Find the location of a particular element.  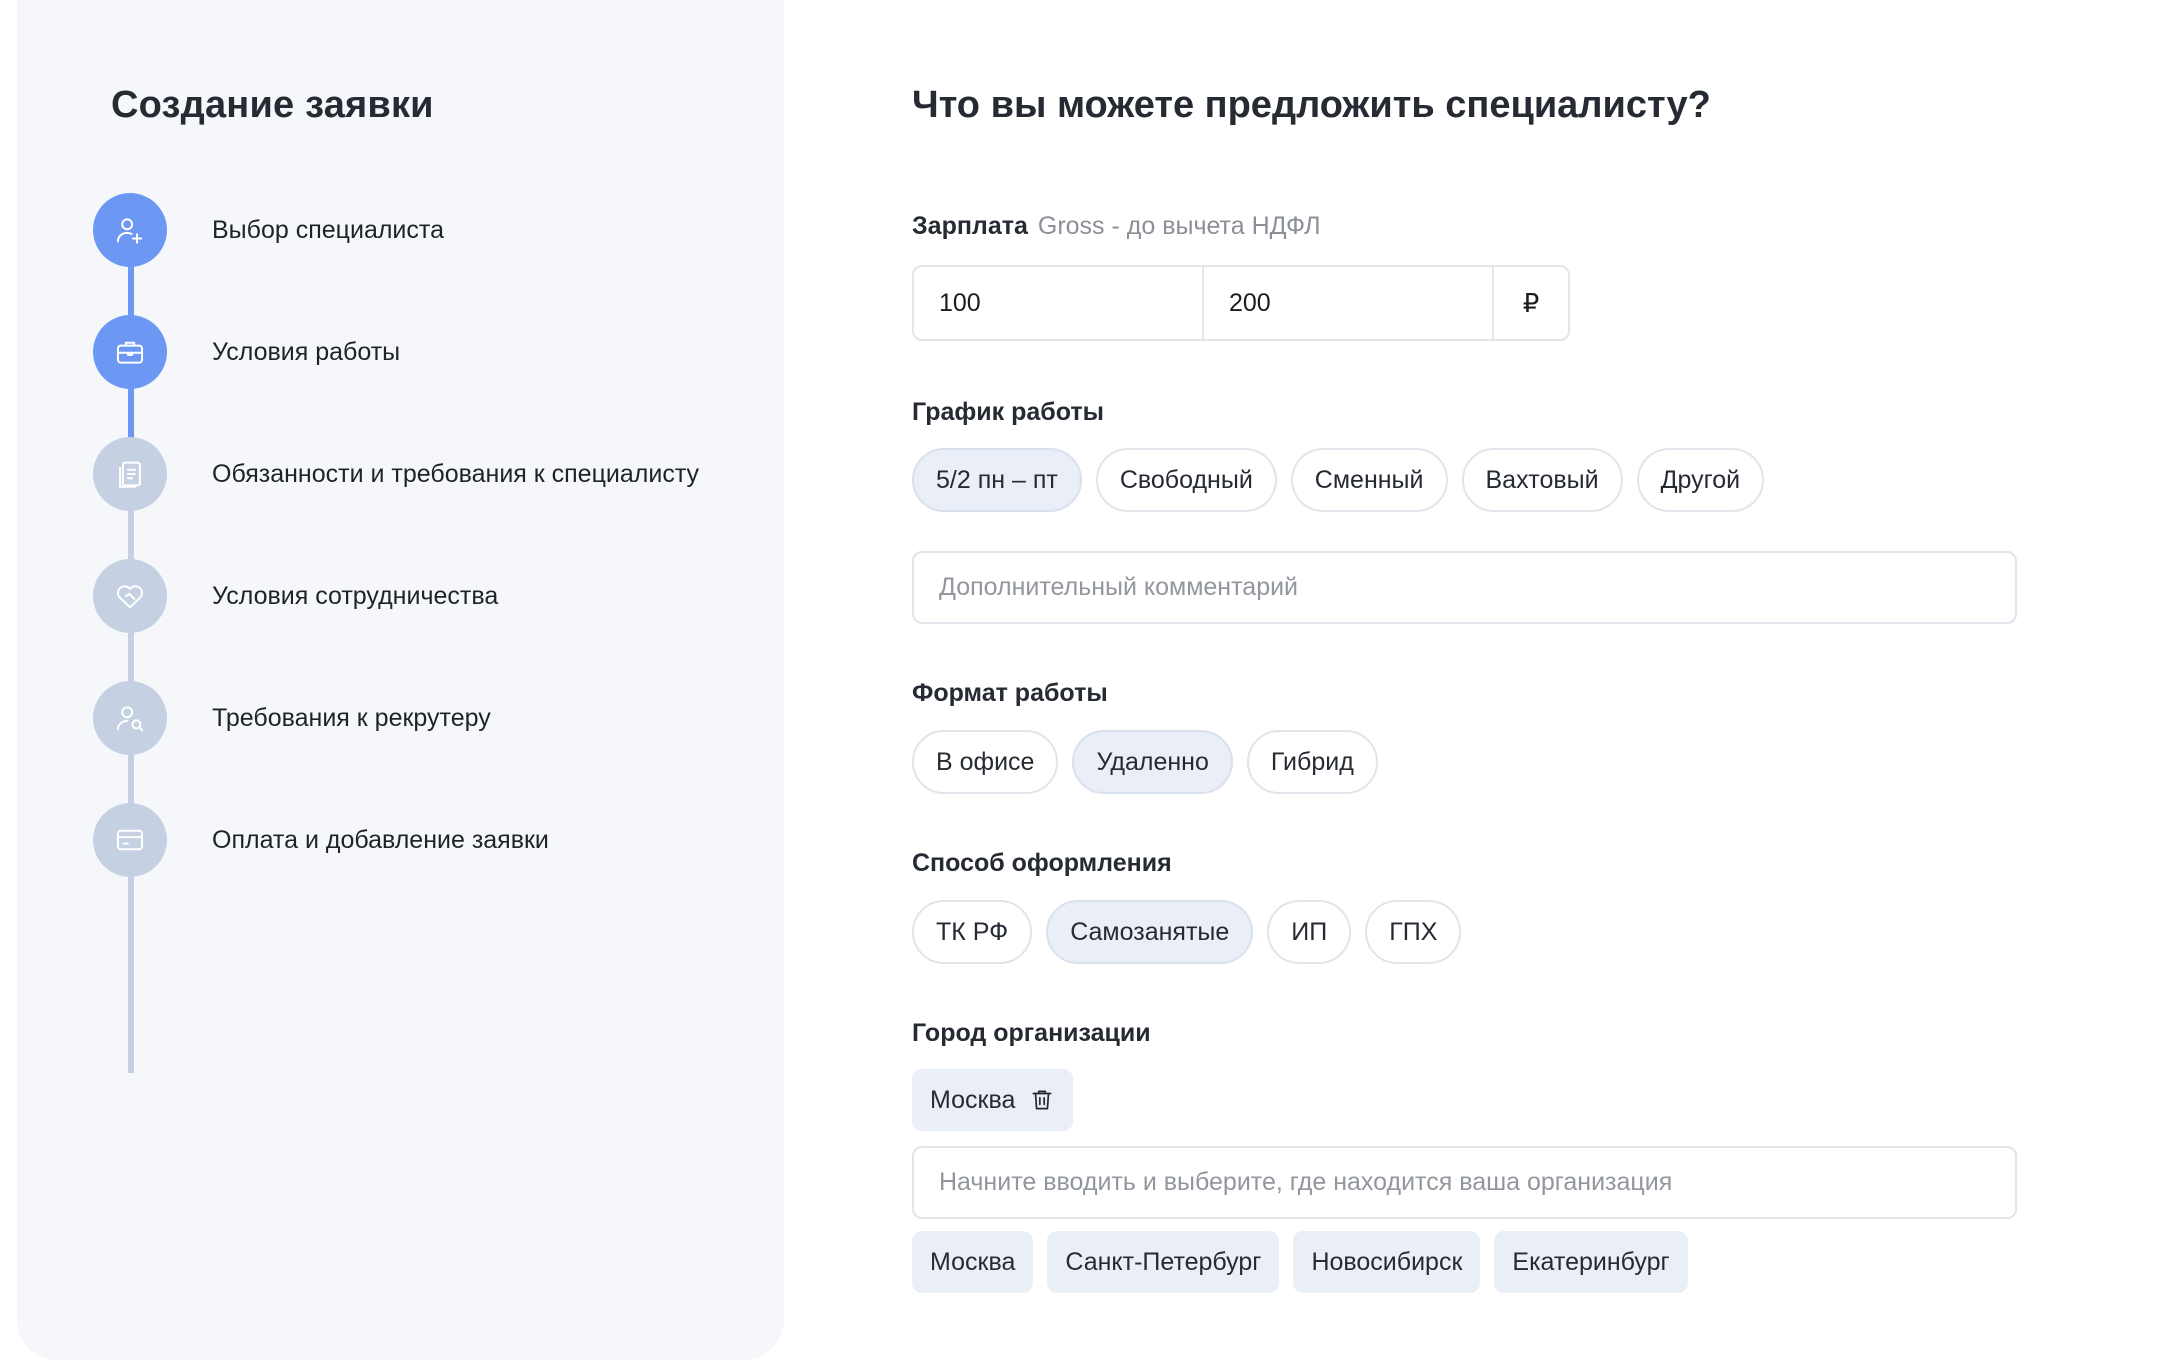

format-option-hybrid: Гибрид is located at coordinates (1312, 762).